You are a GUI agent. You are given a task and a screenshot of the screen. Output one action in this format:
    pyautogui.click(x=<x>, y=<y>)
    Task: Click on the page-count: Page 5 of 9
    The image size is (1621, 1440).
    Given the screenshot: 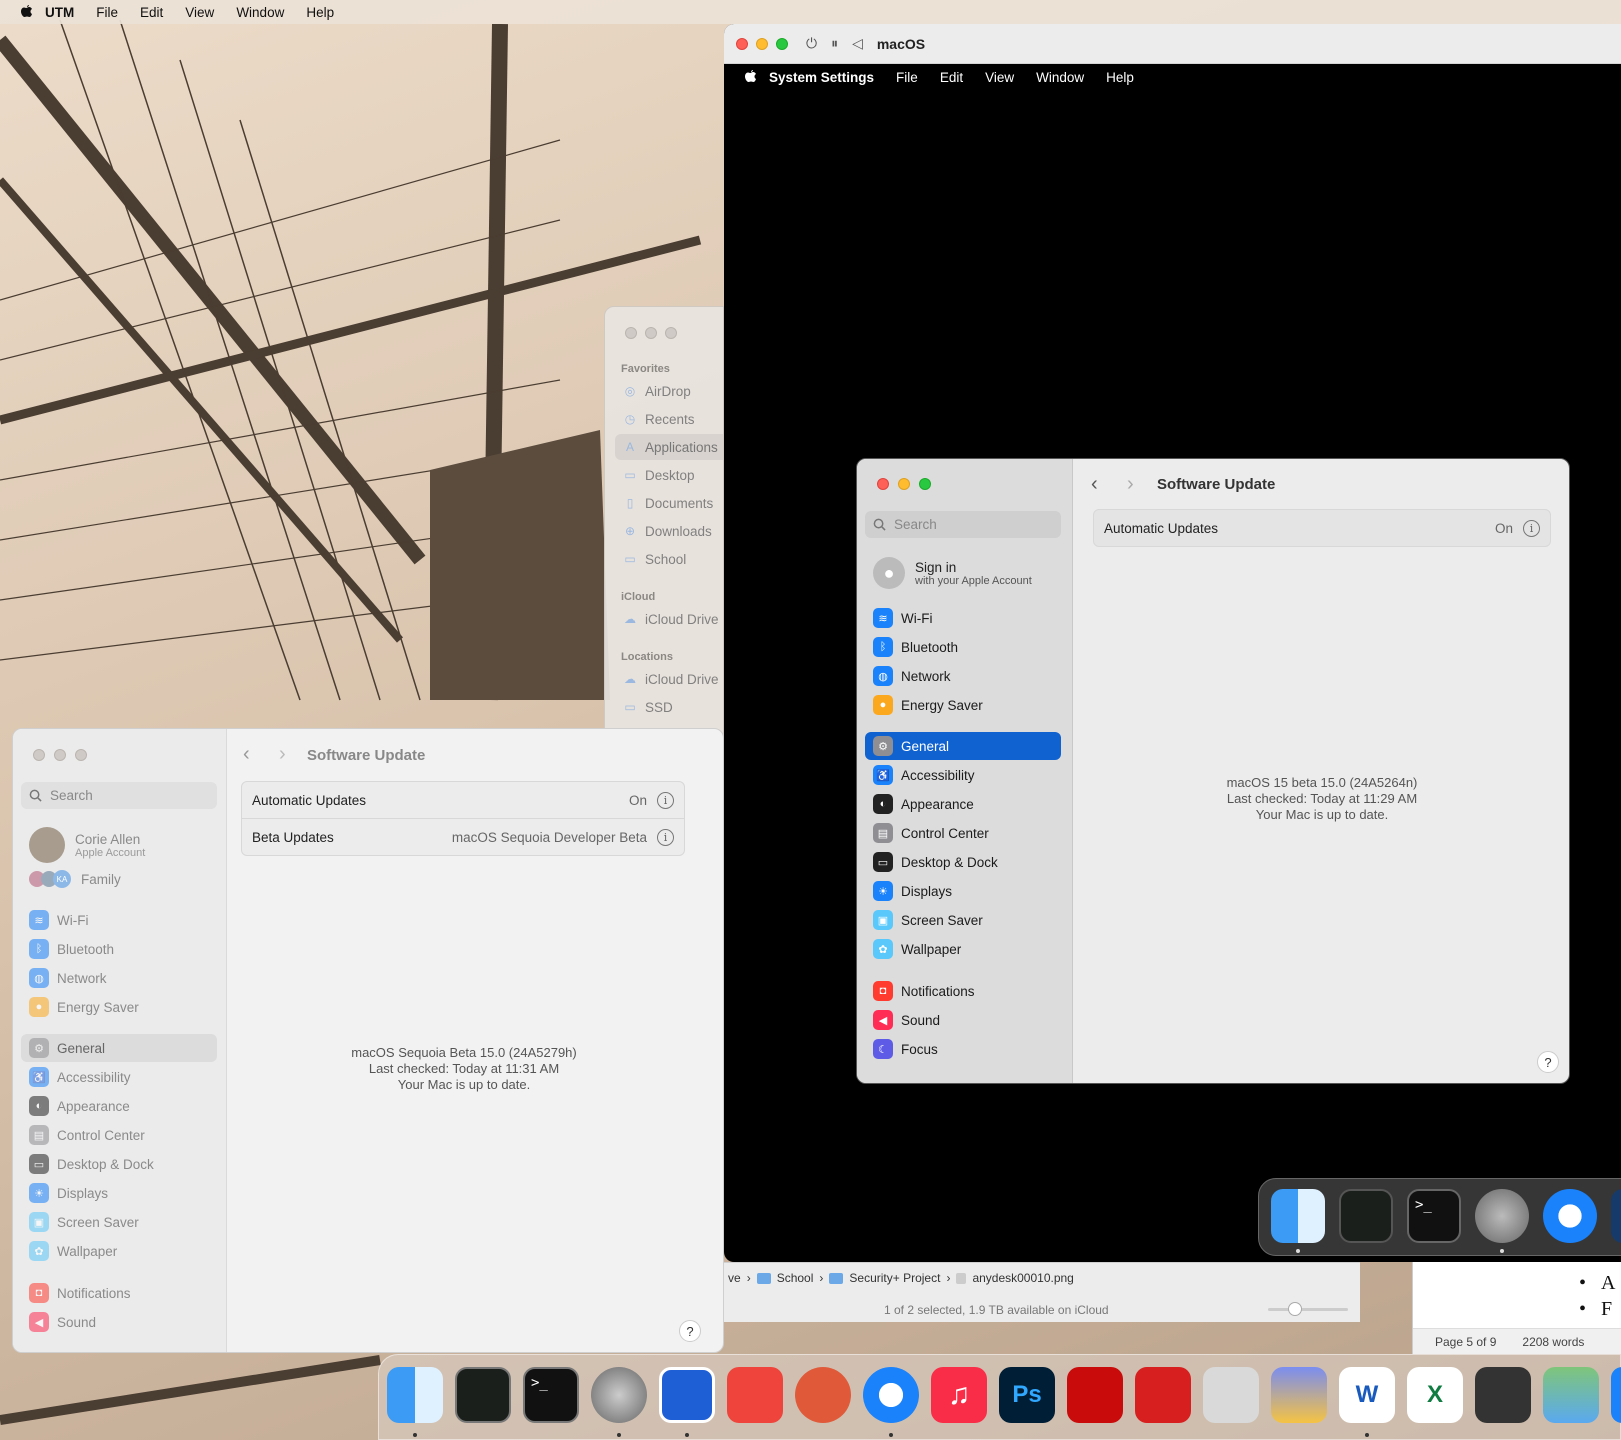 What is the action you would take?
    pyautogui.click(x=1465, y=1342)
    